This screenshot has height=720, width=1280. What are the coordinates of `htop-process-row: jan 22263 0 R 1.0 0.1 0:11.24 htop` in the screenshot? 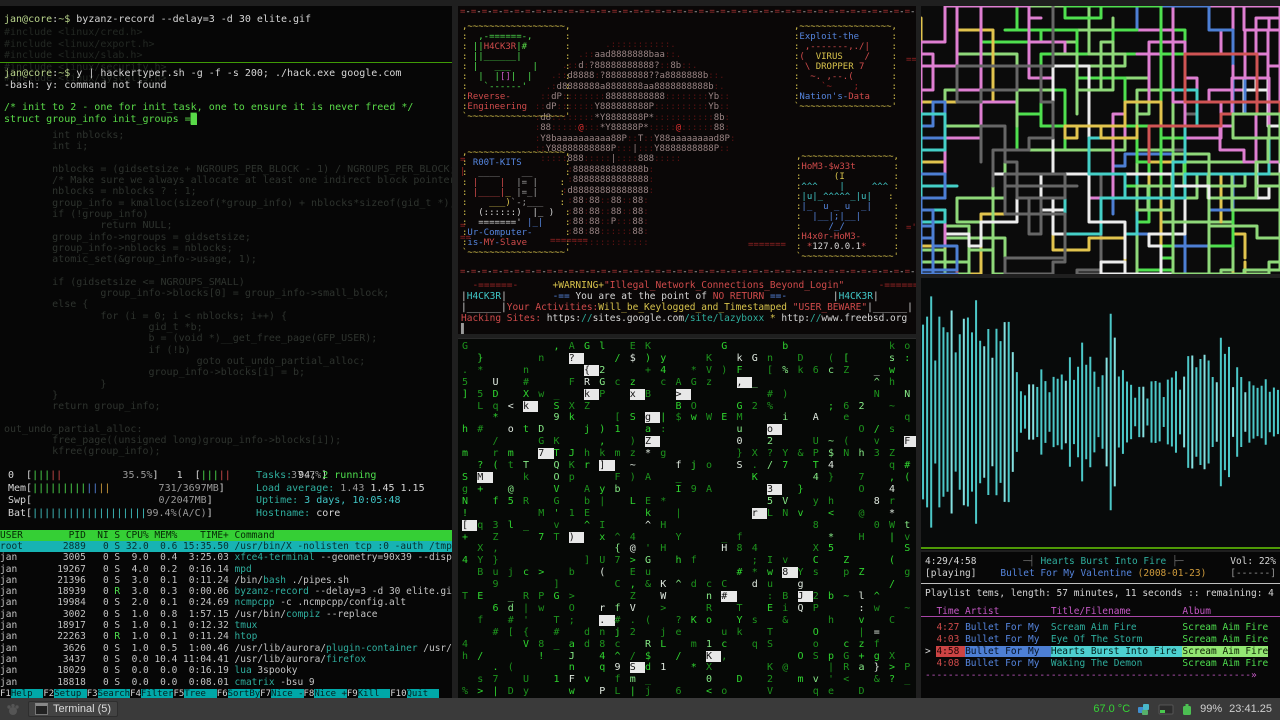 It's located at (226, 636).